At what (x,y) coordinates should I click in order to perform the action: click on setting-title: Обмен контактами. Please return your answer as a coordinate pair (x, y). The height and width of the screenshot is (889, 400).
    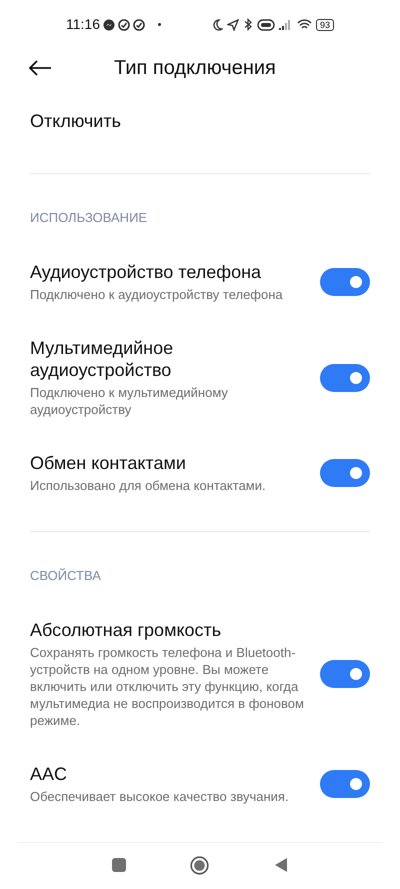
    Looking at the image, I should click on (108, 463).